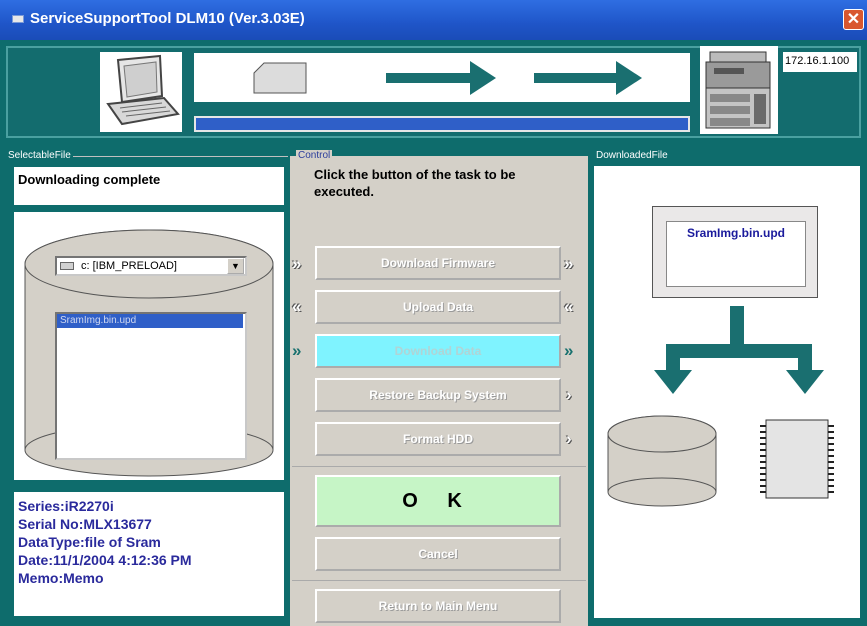  Describe the element at coordinates (85, 524) in the screenshot. I see `serial-text: Serial No:MLX13677` at that location.